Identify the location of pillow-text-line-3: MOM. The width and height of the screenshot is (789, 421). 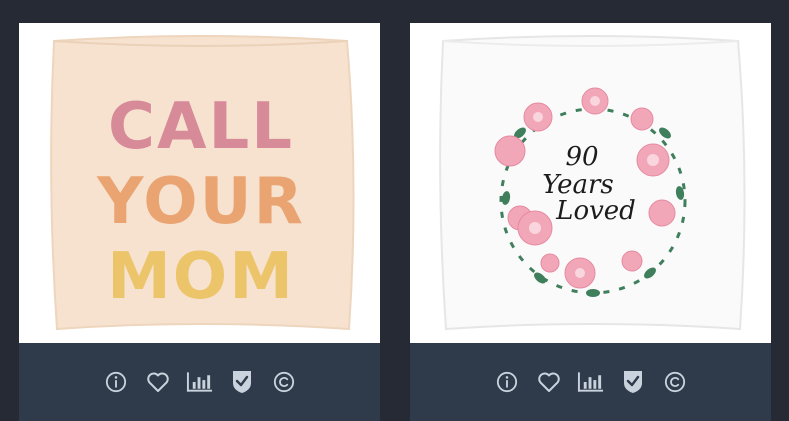
(201, 277).